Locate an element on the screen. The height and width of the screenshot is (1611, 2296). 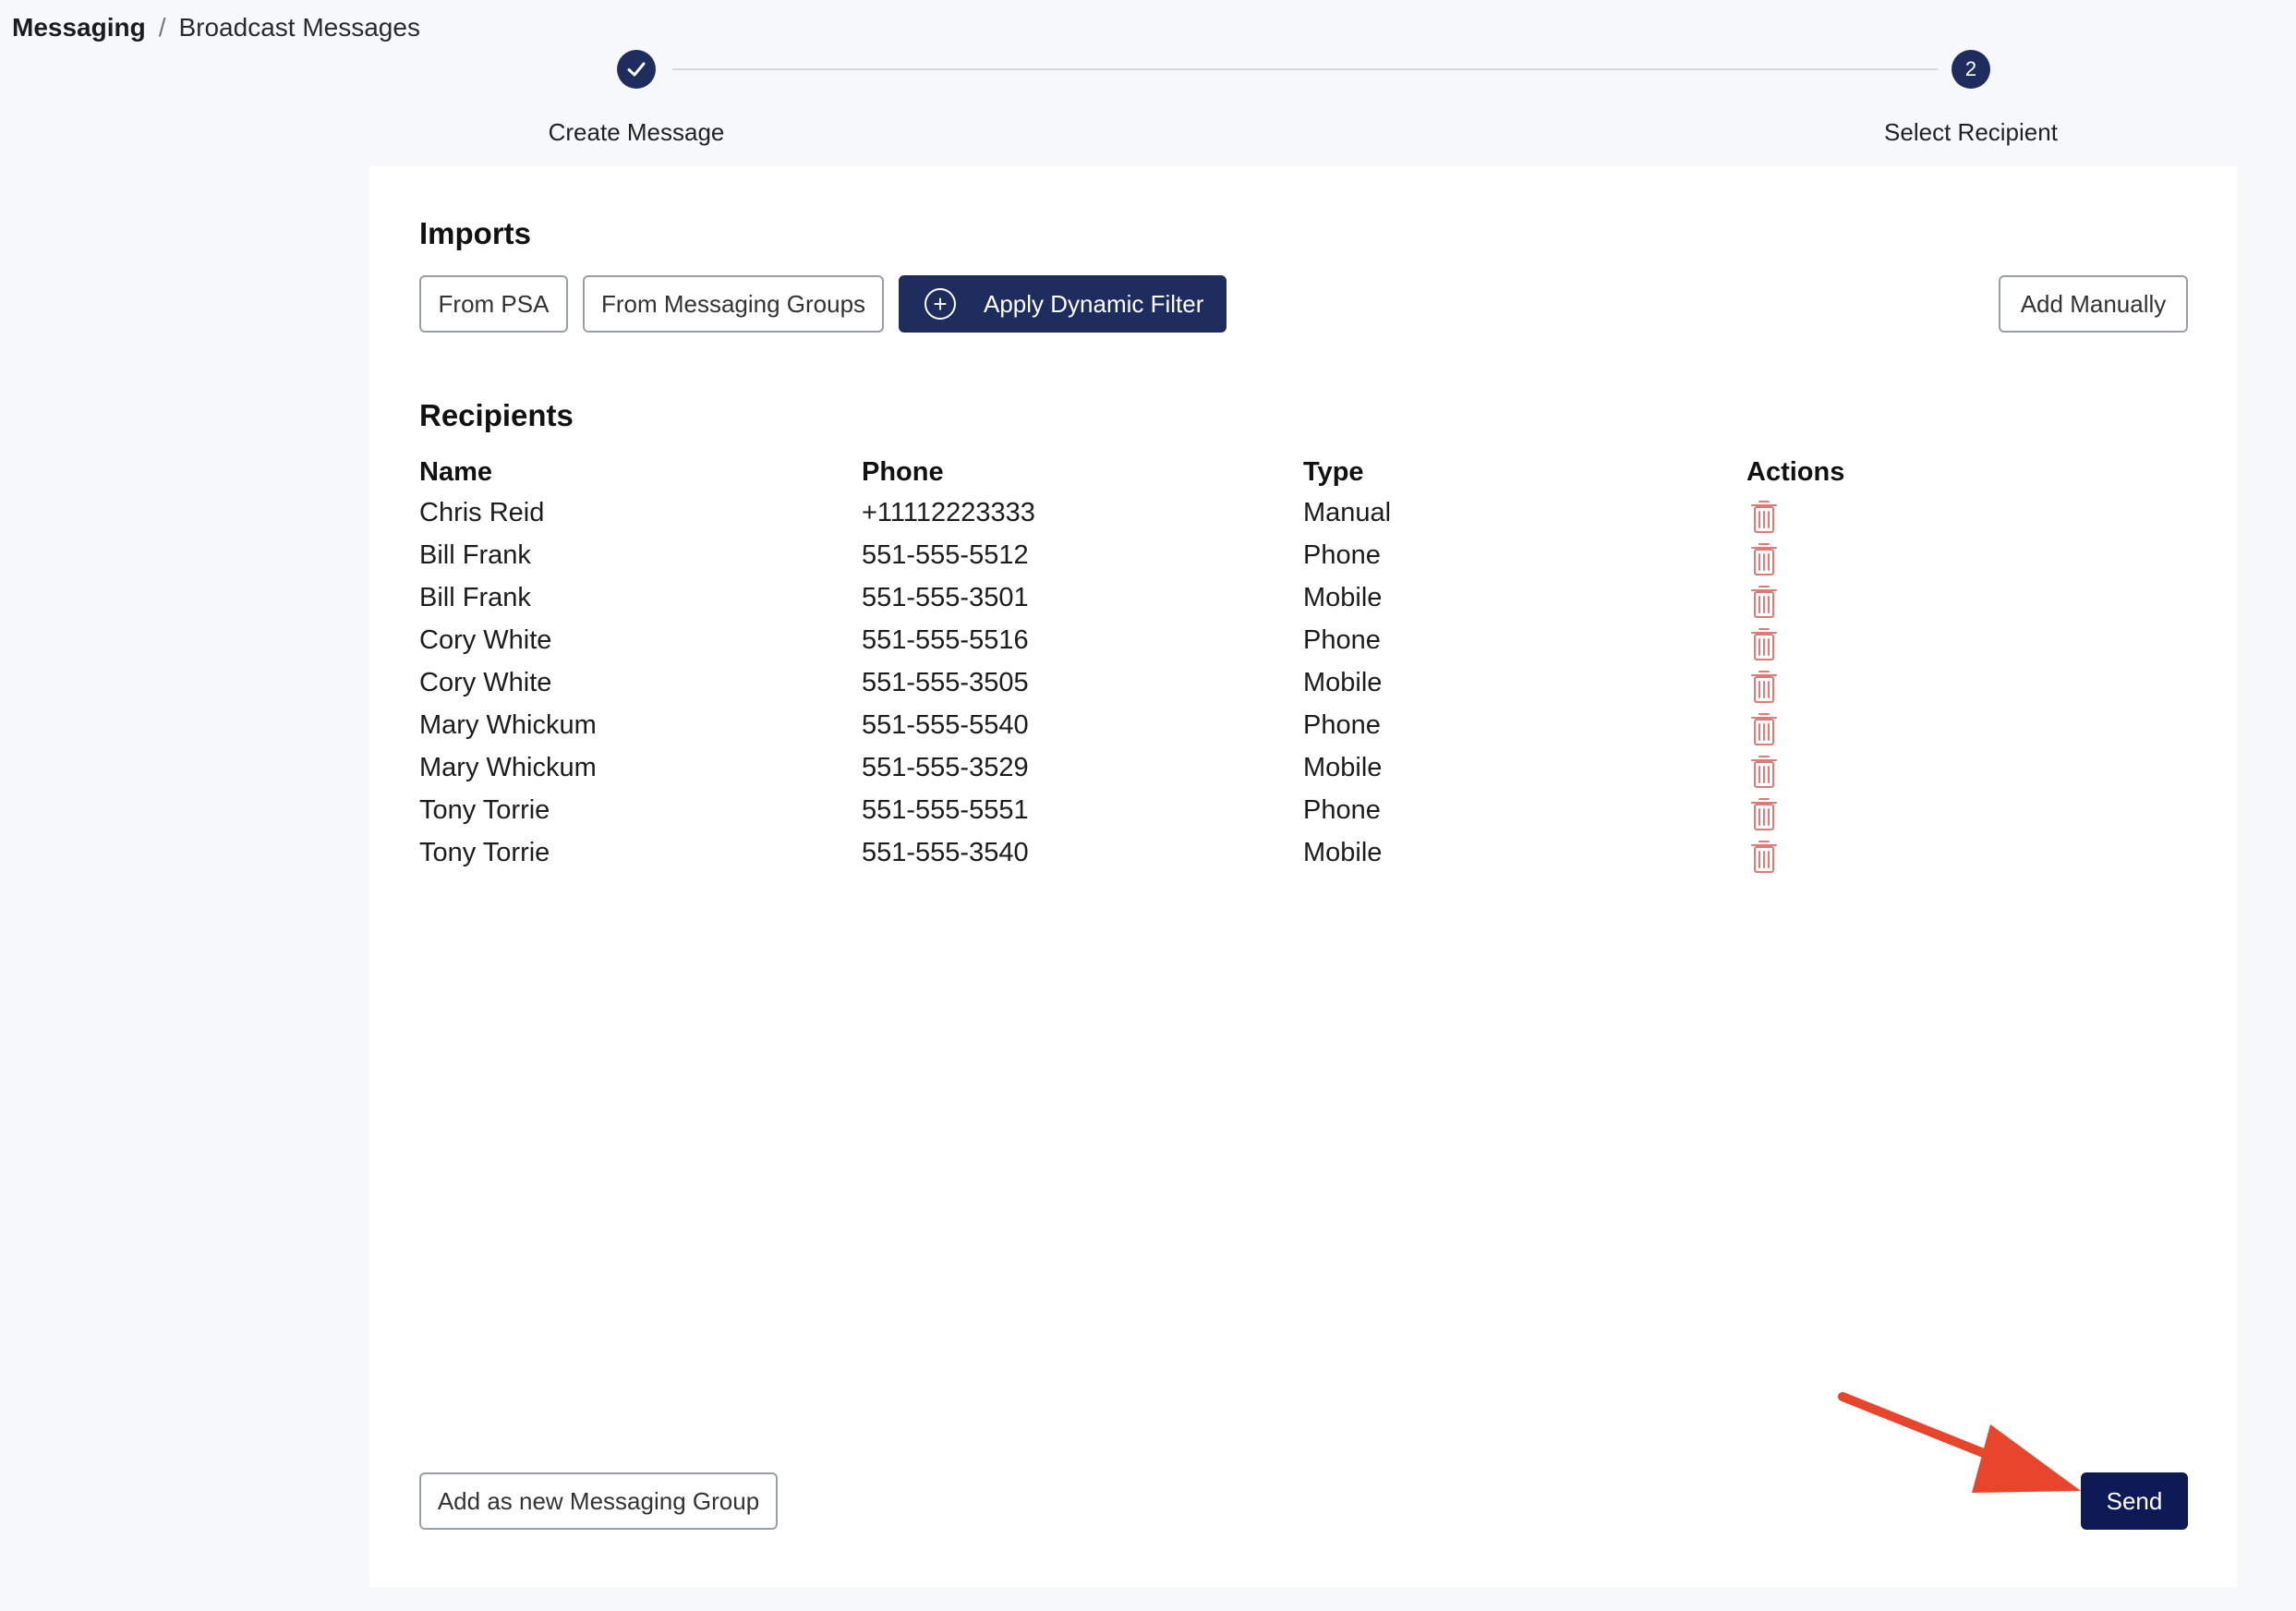
annotation-arrow is located at coordinates (1959, 1442).